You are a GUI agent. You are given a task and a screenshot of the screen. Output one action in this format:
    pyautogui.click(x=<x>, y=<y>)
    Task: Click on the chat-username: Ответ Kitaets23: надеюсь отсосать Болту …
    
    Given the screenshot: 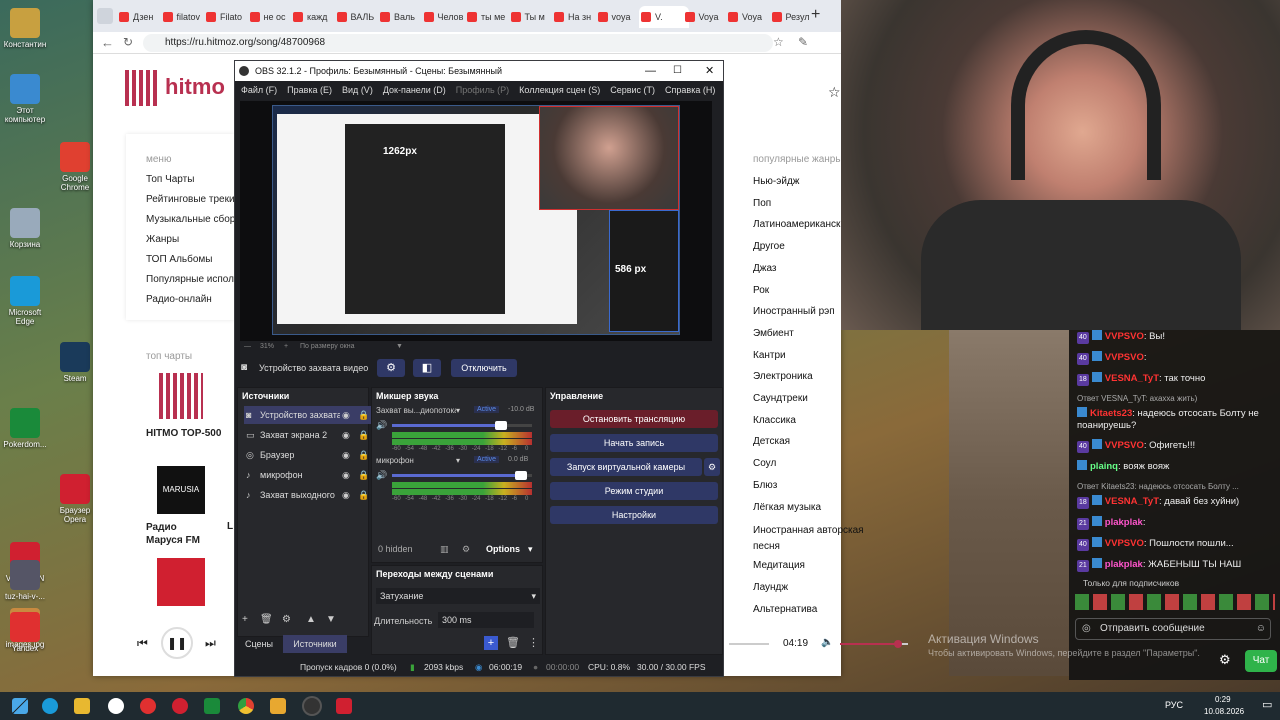 What is the action you would take?
    pyautogui.click(x=1158, y=486)
    